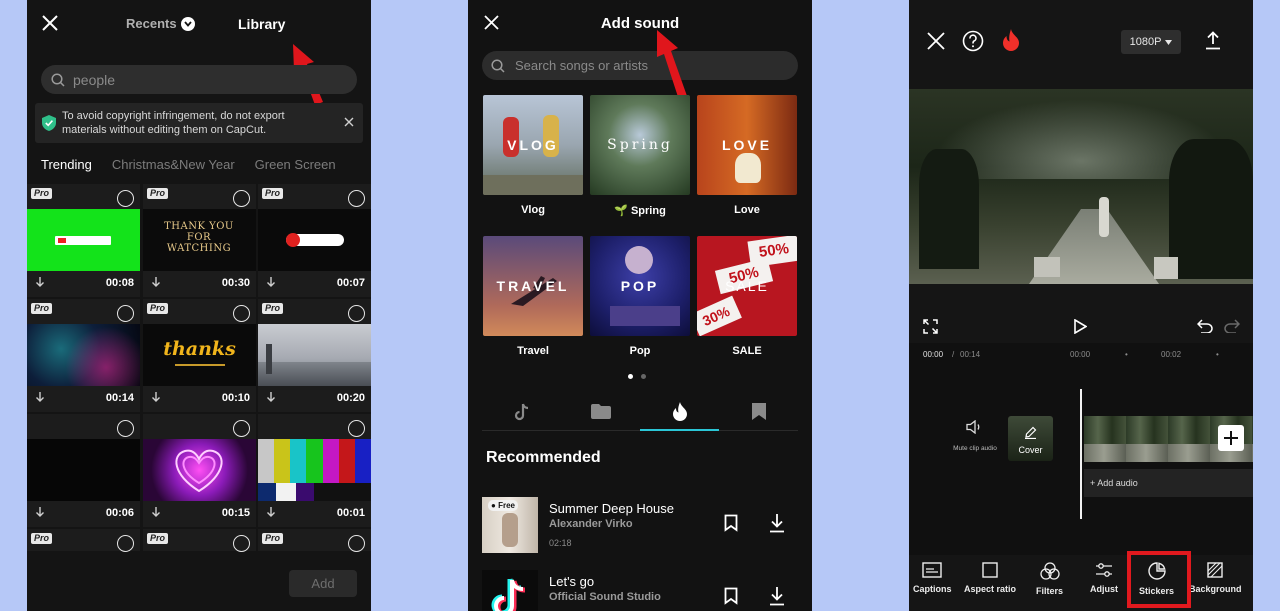 The height and width of the screenshot is (611, 1280). I want to click on library-item: 00:15, so click(199, 470).